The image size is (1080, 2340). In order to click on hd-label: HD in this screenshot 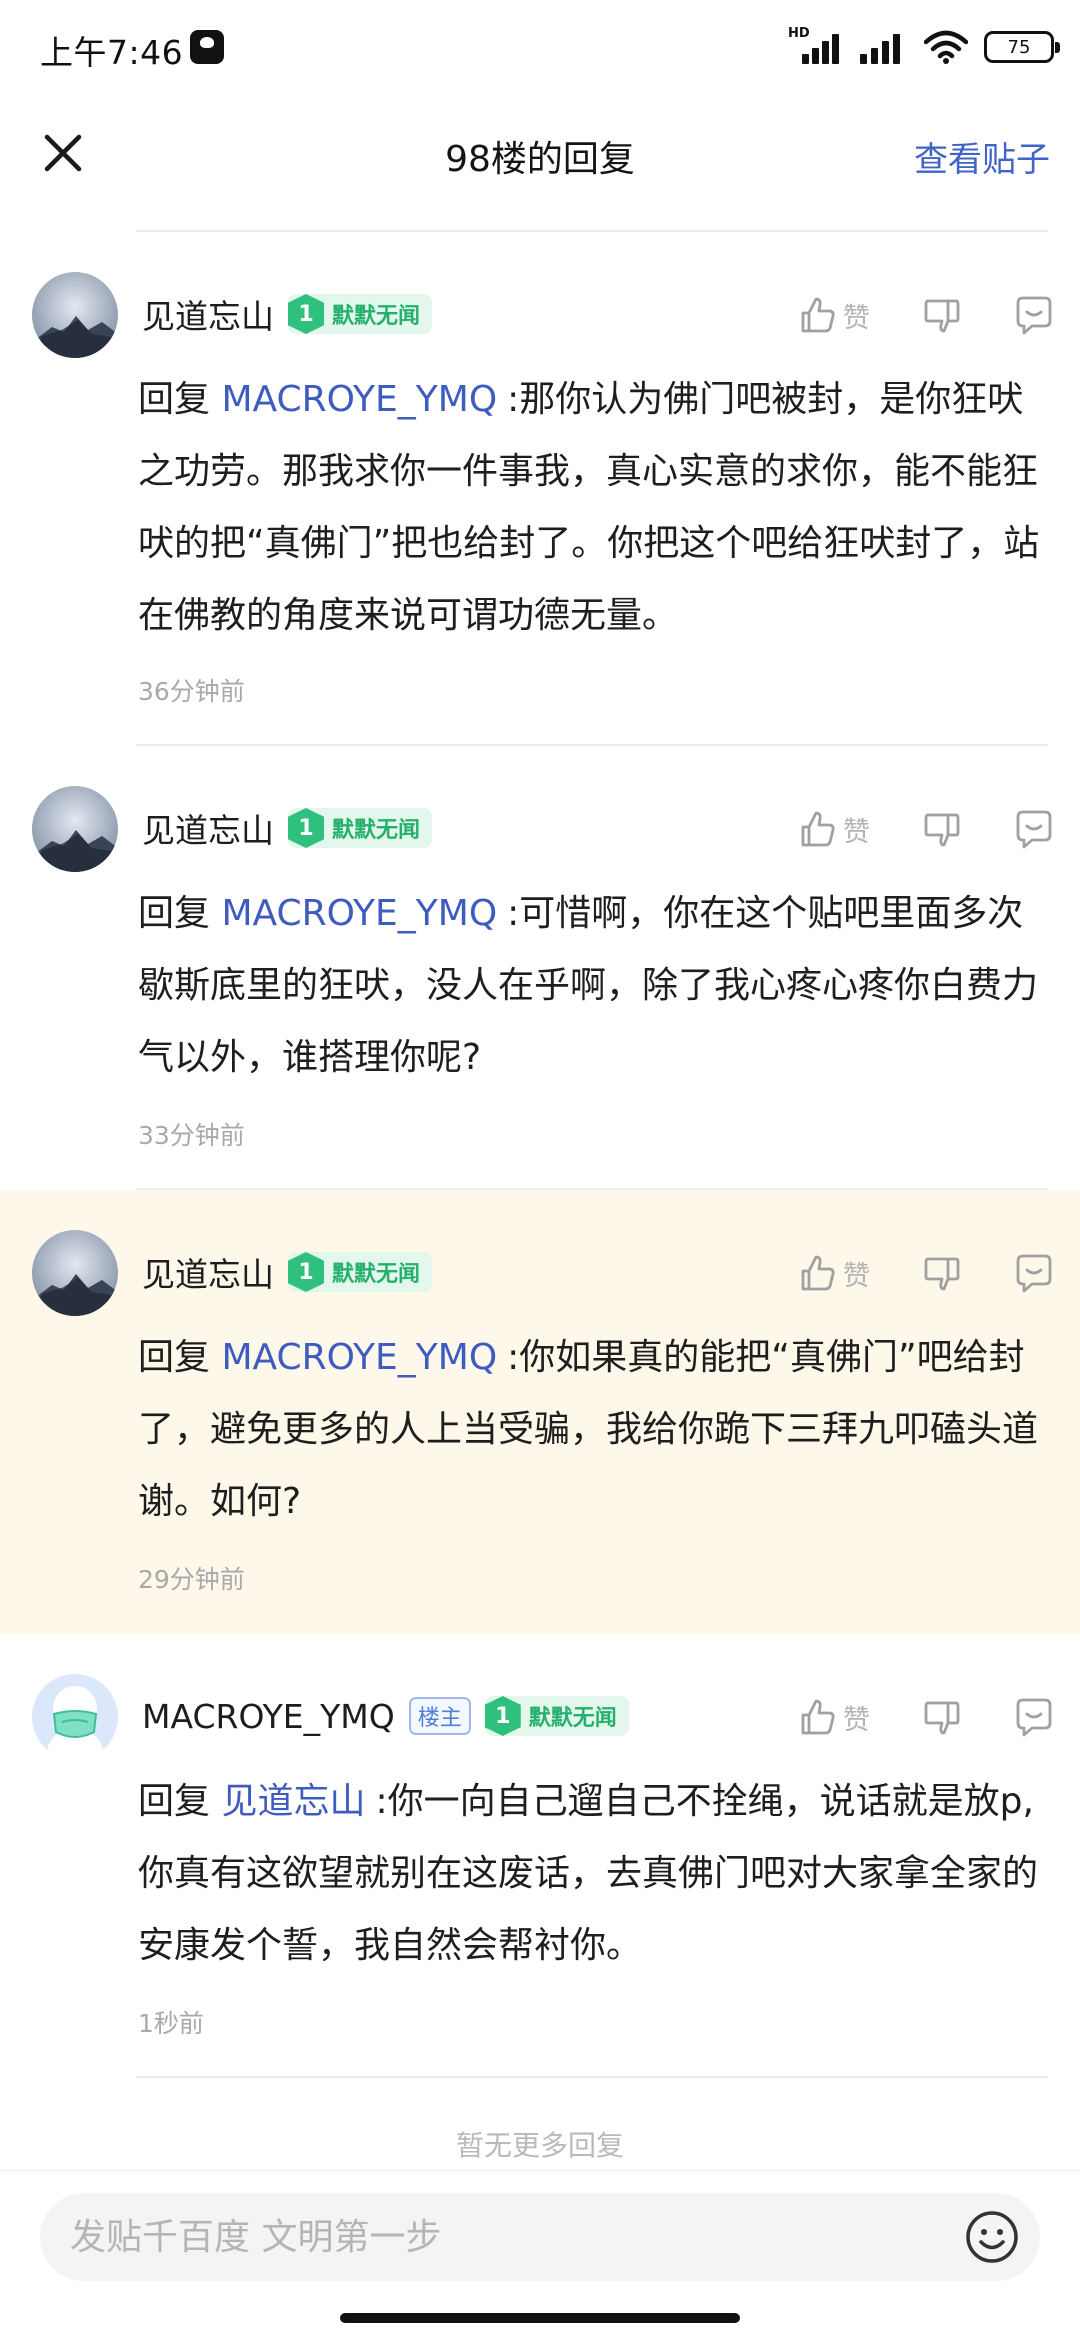, I will do `click(799, 33)`.